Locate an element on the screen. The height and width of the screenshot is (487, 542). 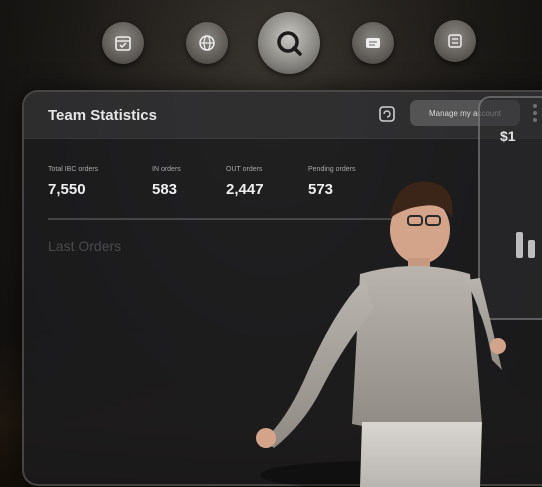
stat-value: 583 is located at coordinates (165, 189).